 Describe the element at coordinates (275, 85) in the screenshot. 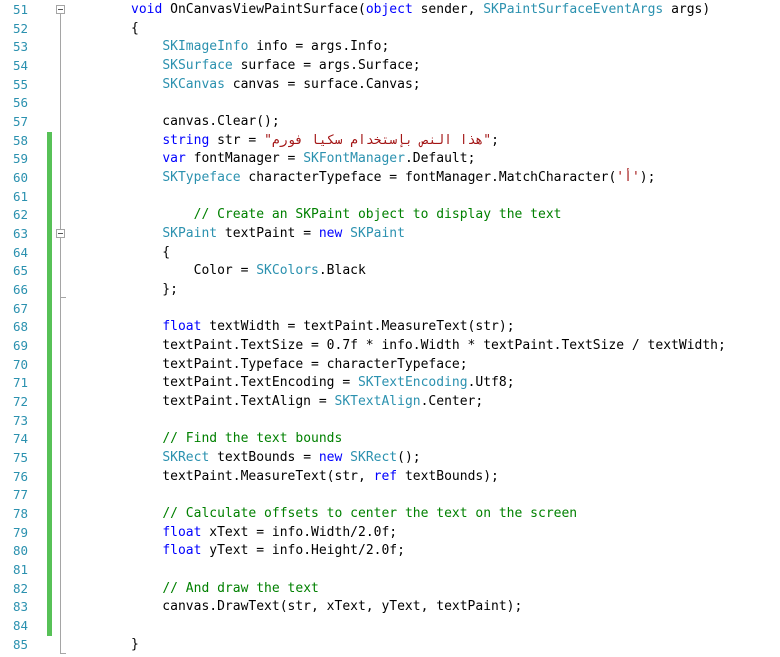

I see `code-text: SKCanvas canvas = surface.Canvas;` at that location.